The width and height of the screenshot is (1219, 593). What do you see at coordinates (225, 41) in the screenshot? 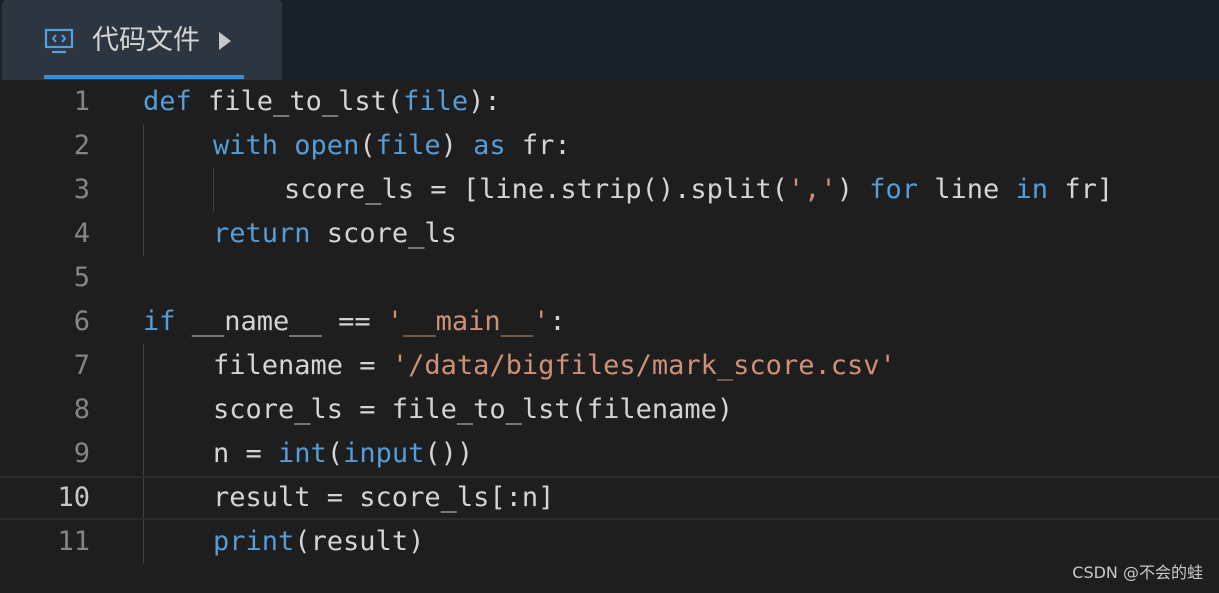
I see `play-arrow-icon` at bounding box center [225, 41].